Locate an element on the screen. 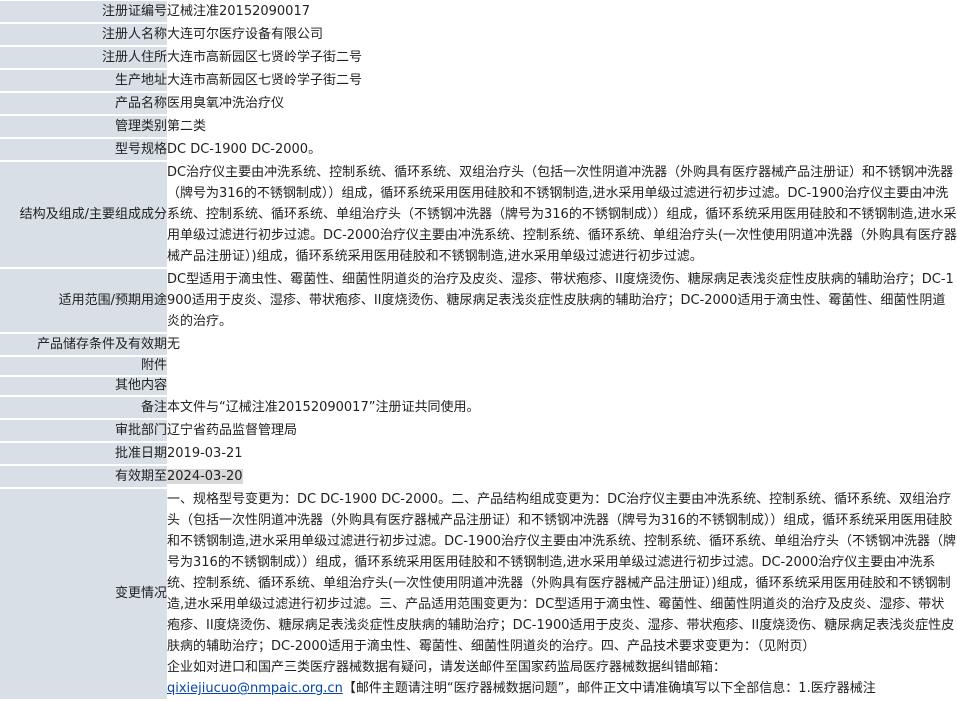  value-valid-until: 2024-03-20 is located at coordinates (205, 476).